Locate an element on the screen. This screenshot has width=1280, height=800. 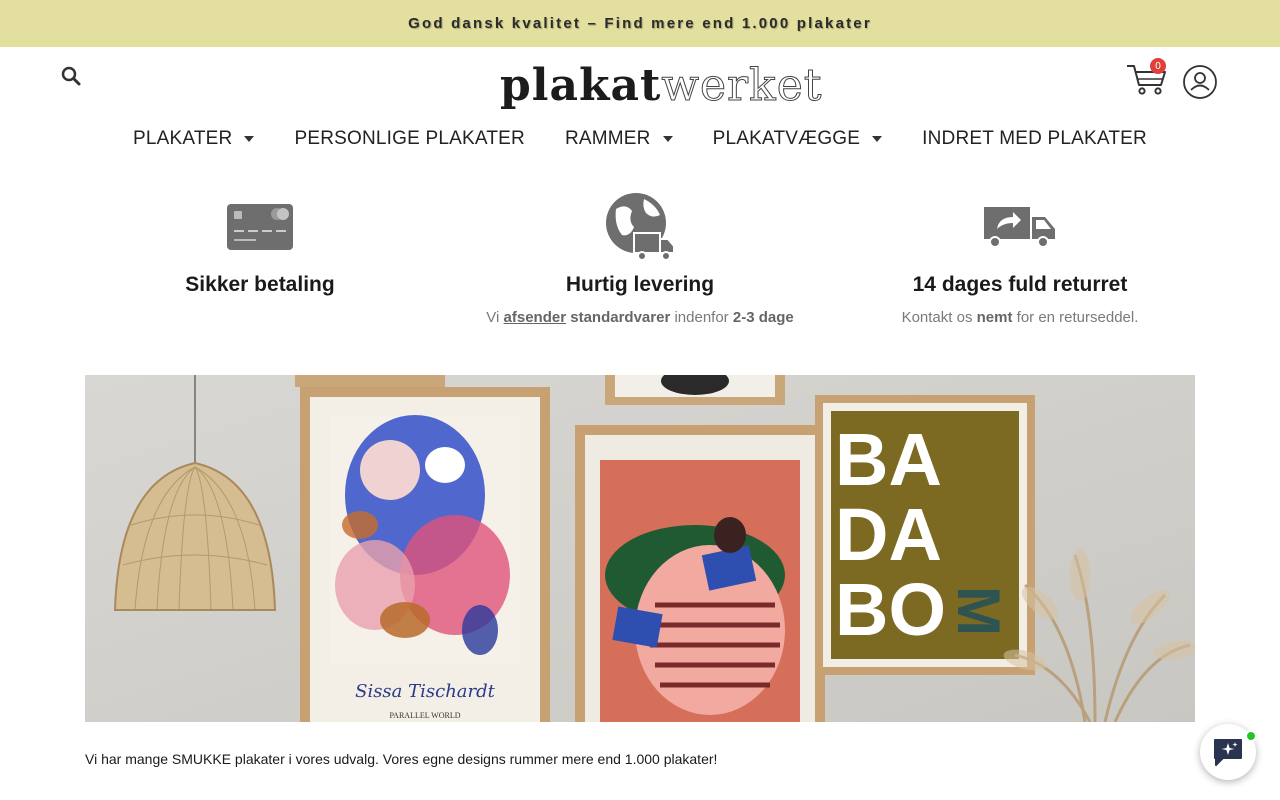
nav-label: RAMMER is located at coordinates (607, 138).